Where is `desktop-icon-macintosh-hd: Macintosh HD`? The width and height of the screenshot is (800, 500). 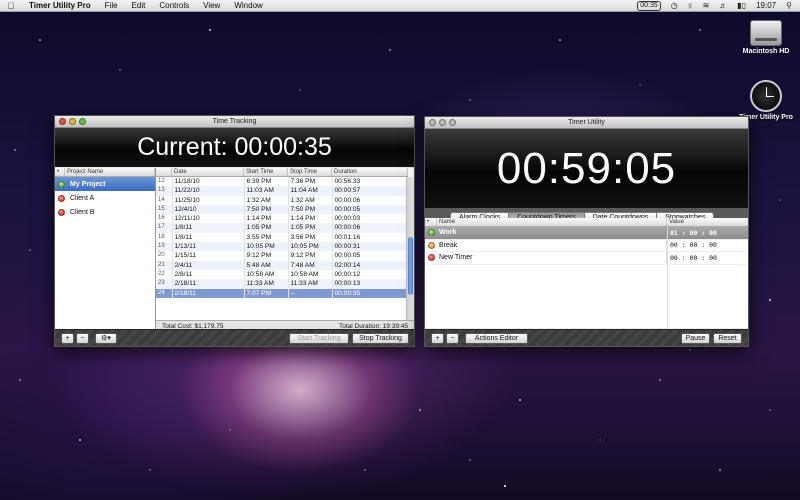
desktop-icon-macintosh-hd: Macintosh HD is located at coordinates (766, 37).